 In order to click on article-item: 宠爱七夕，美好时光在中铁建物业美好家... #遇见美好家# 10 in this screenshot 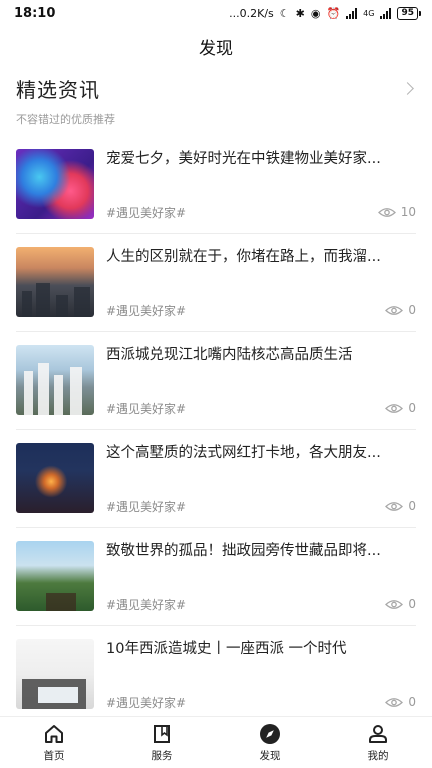, I will do `click(216, 185)`.